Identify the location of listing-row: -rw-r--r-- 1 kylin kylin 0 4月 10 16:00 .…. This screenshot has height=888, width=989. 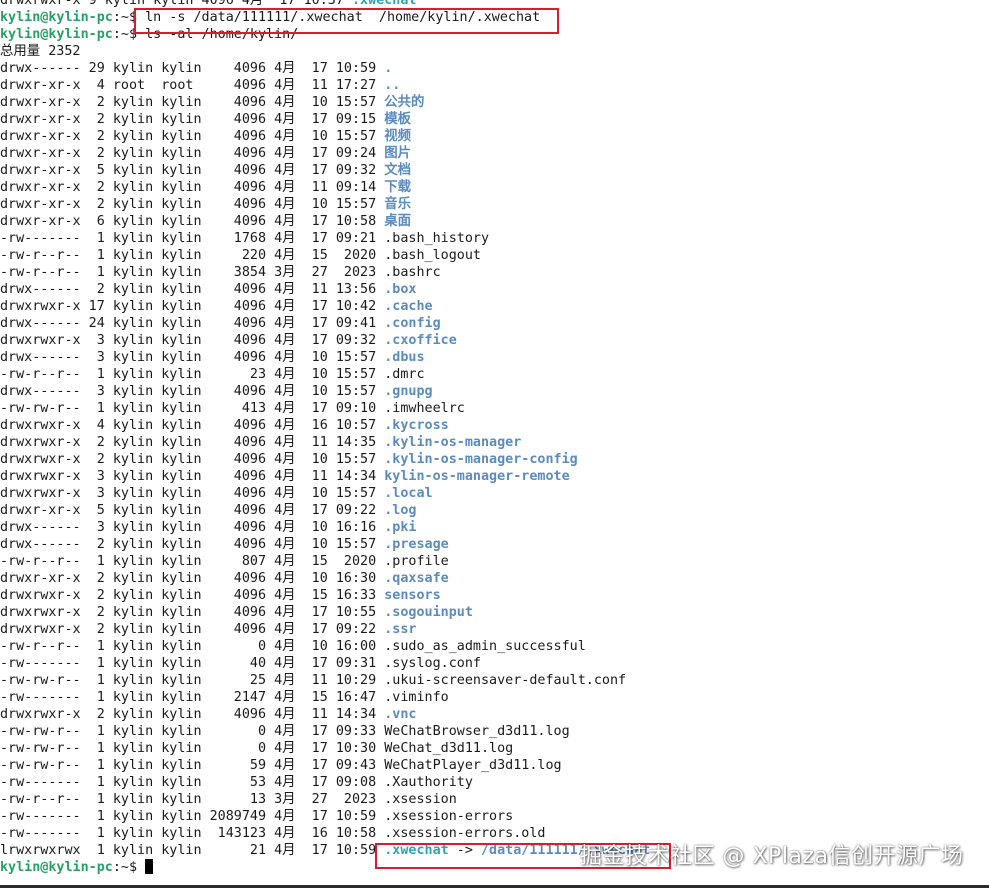
(494, 646).